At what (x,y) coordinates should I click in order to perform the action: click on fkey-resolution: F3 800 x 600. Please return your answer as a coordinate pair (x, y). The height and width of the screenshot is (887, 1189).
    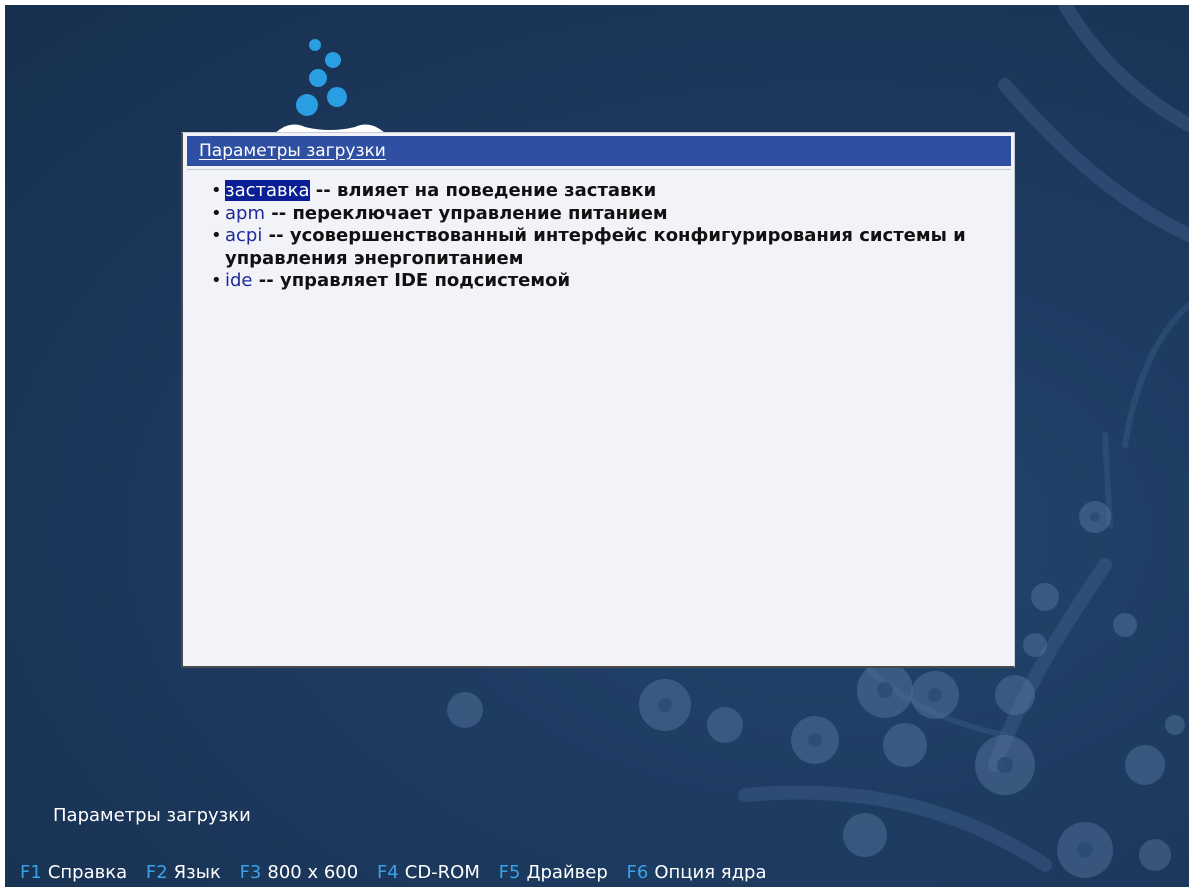
    Looking at the image, I should click on (299, 872).